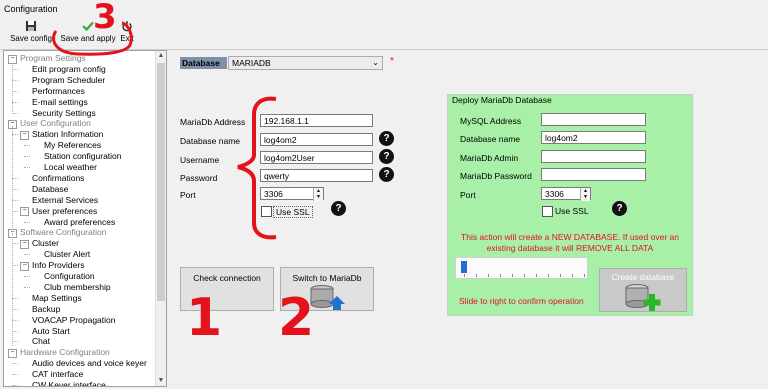  What do you see at coordinates (65, 200) in the screenshot?
I see `tree-item: External Services` at bounding box center [65, 200].